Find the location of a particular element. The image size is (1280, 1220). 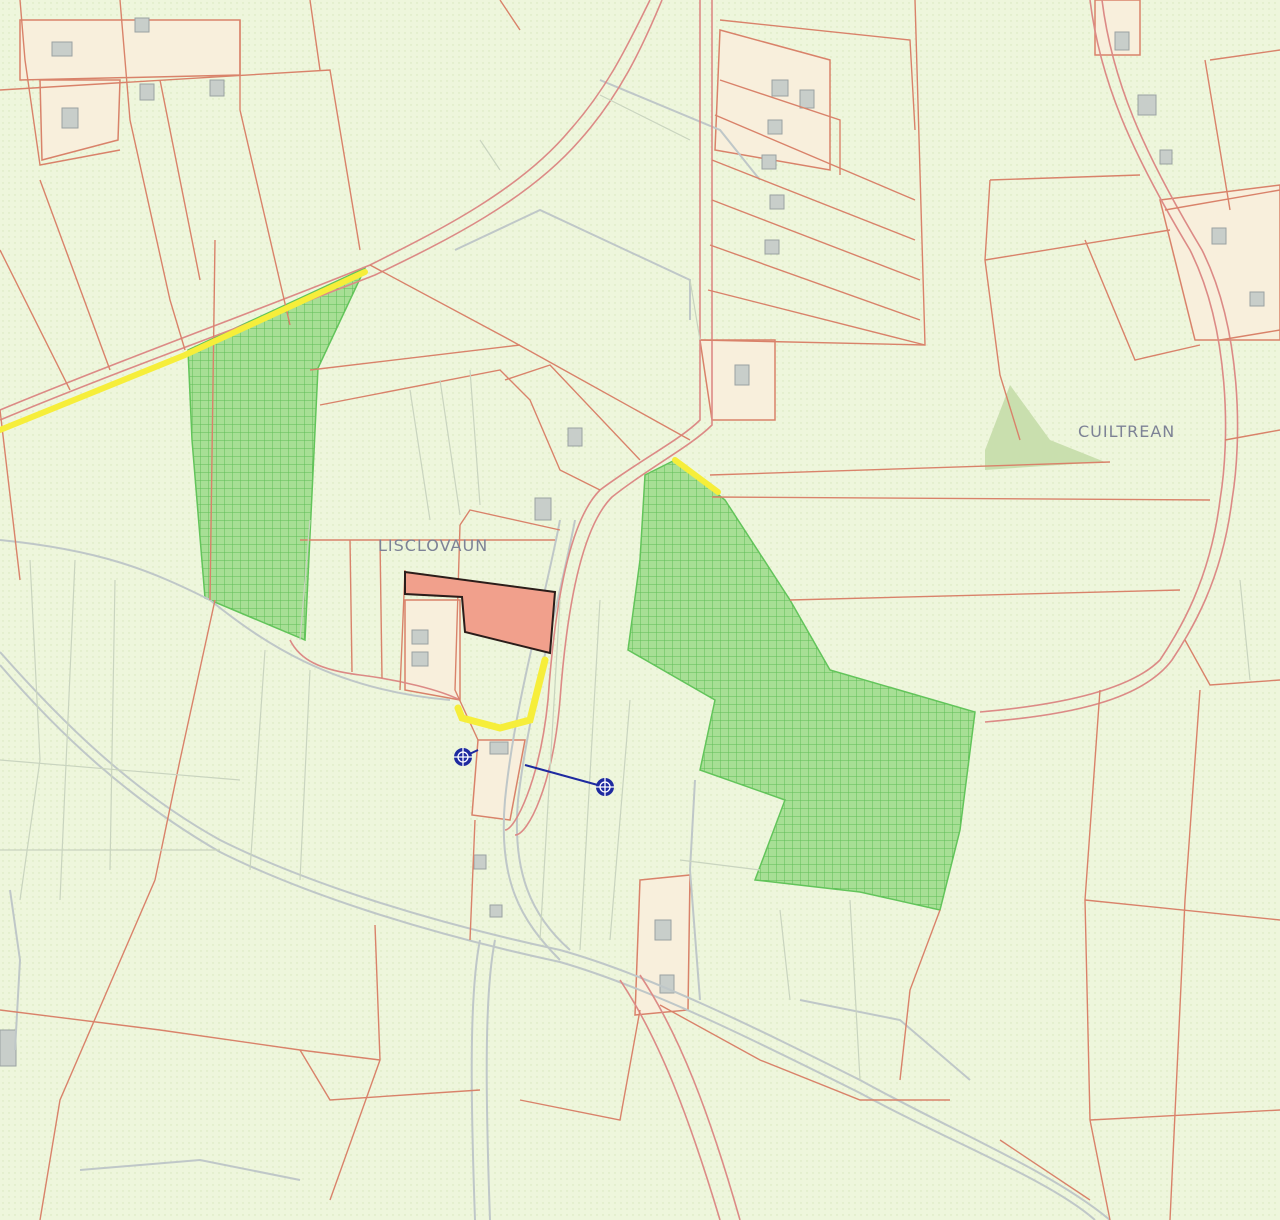

townland-label-cuiltrean: CUILTREAN is located at coordinates (1126, 431).